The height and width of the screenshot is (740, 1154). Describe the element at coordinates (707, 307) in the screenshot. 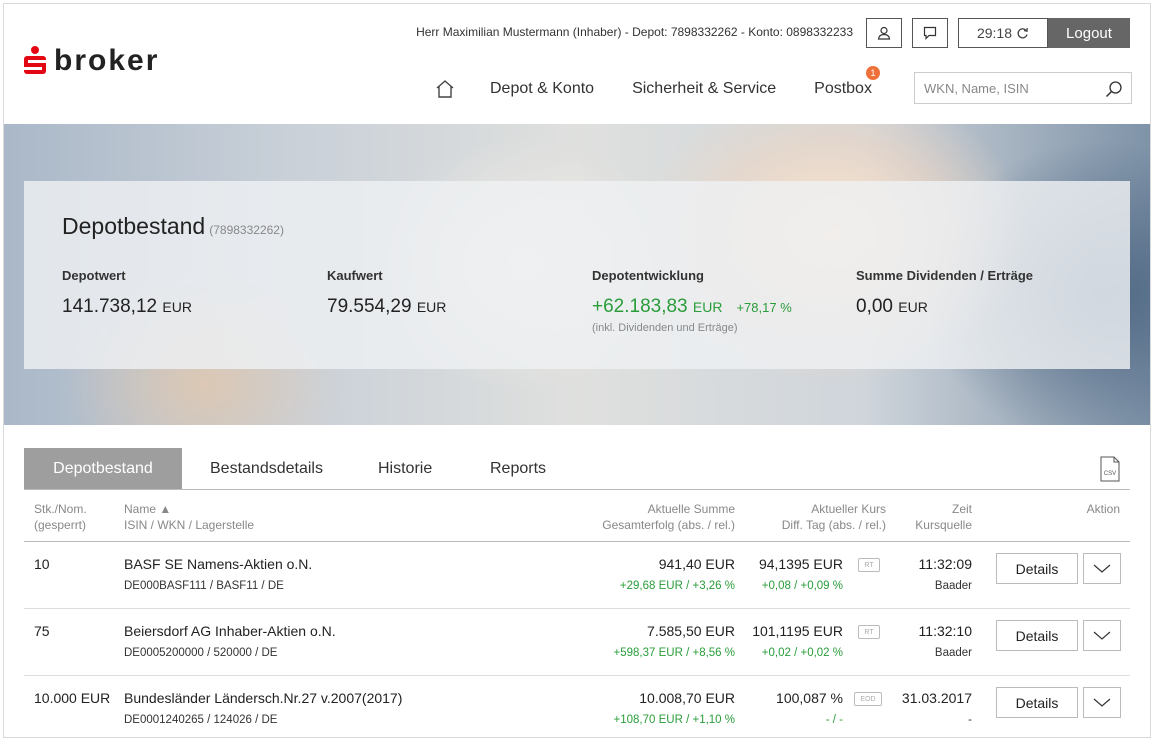

I see `entwicklung-currency: EUR` at that location.